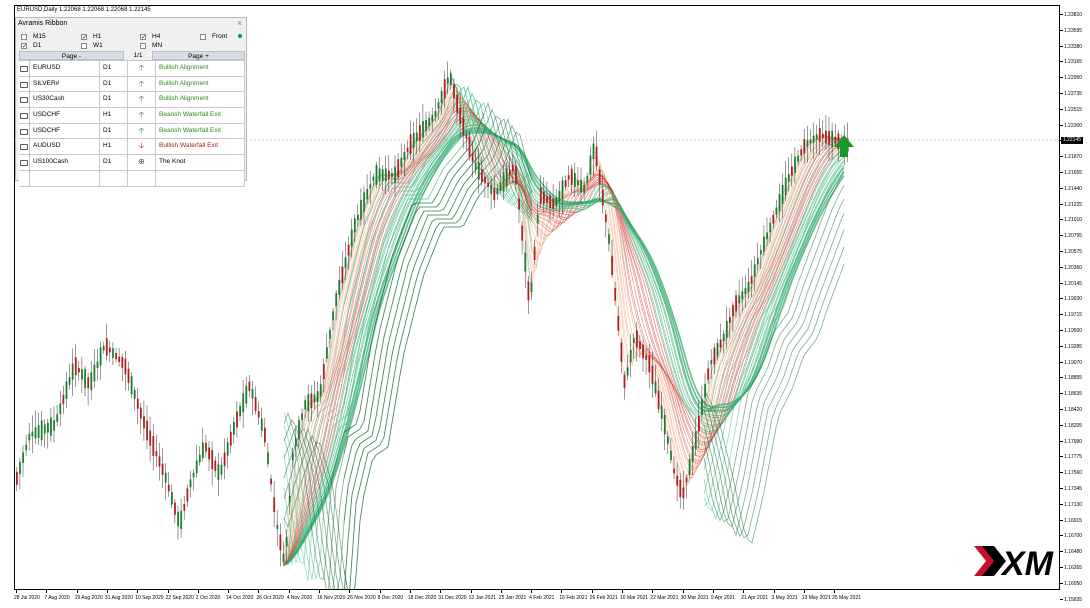  Describe the element at coordinates (1073, 489) in the screenshot. I see `price-tick-label: 1.17345` at that location.